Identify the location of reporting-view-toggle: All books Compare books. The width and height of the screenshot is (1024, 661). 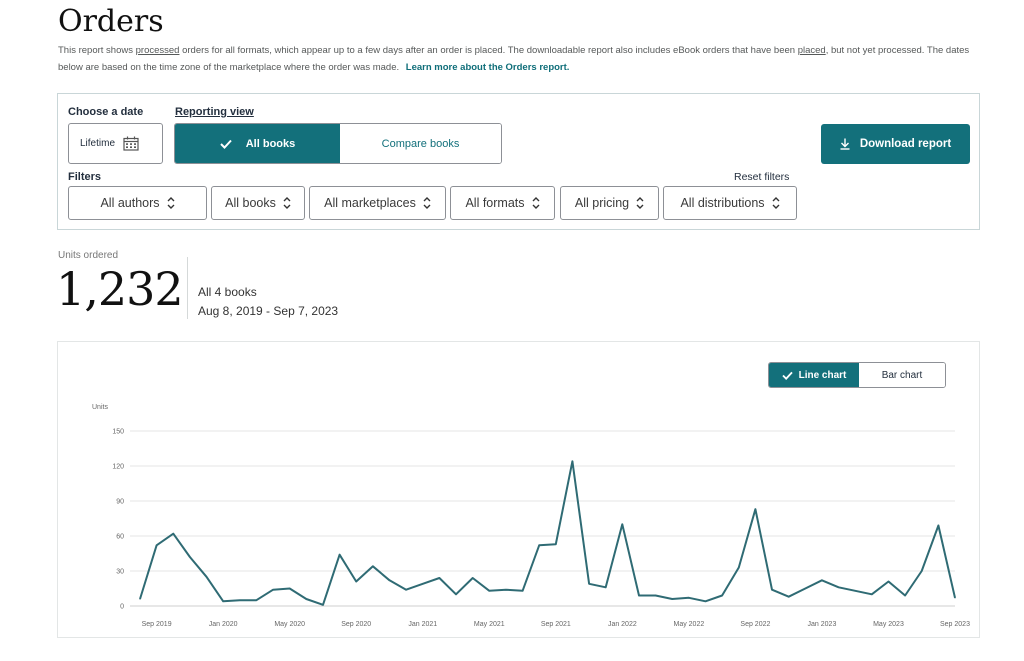
(338, 143).